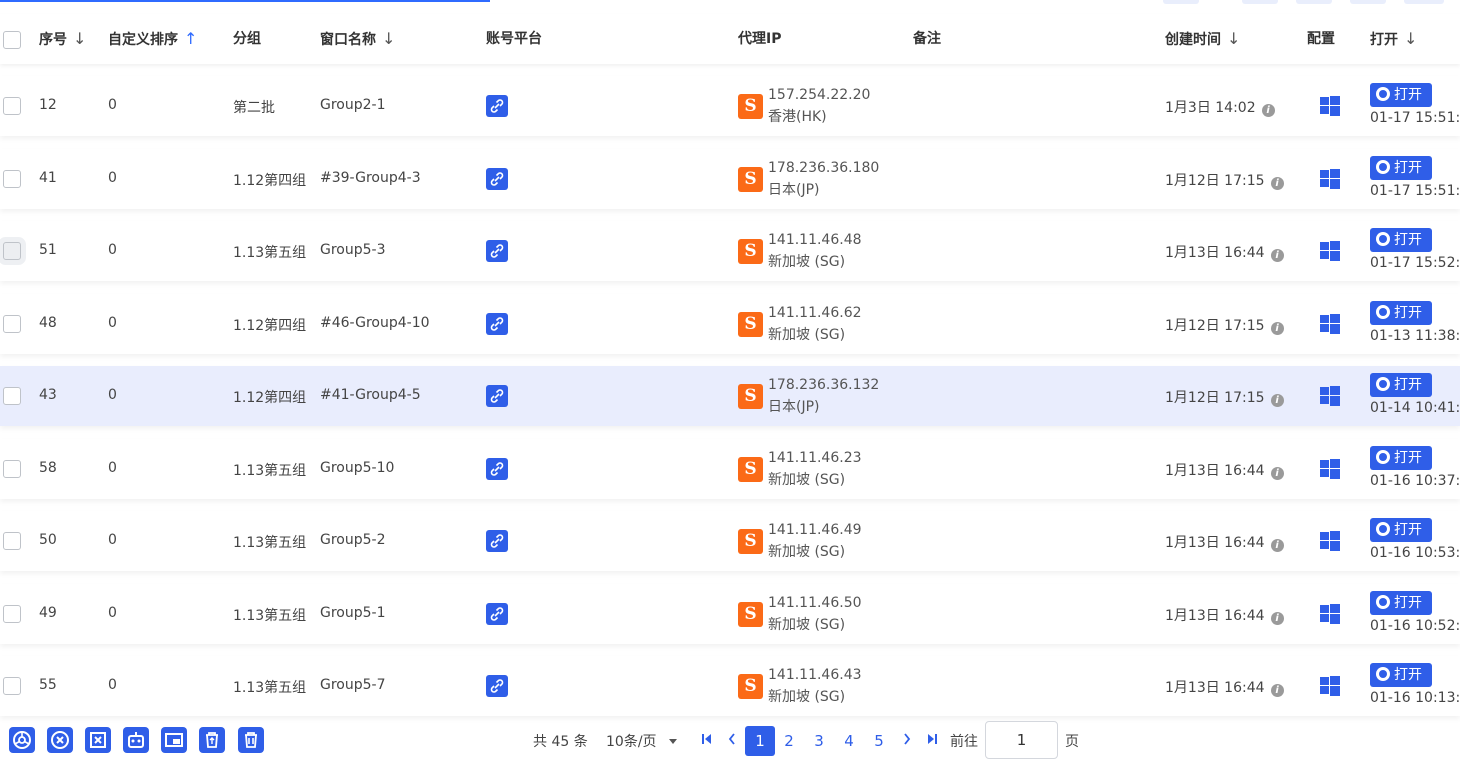  I want to click on prev-page-icon, so click(732, 741).